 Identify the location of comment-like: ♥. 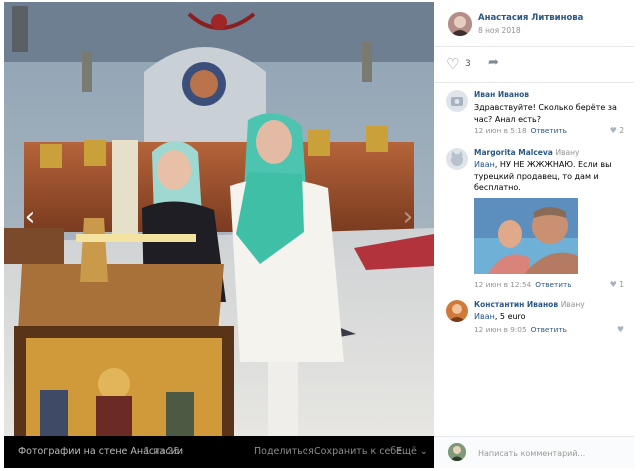
(620, 329).